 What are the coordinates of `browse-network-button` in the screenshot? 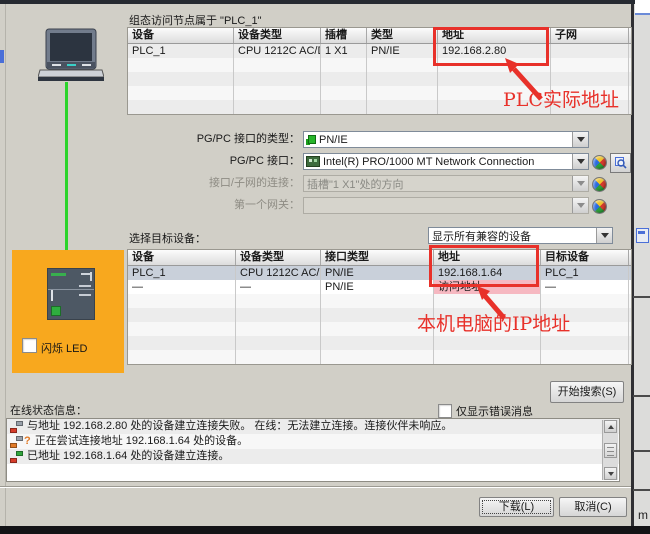 It's located at (620, 163).